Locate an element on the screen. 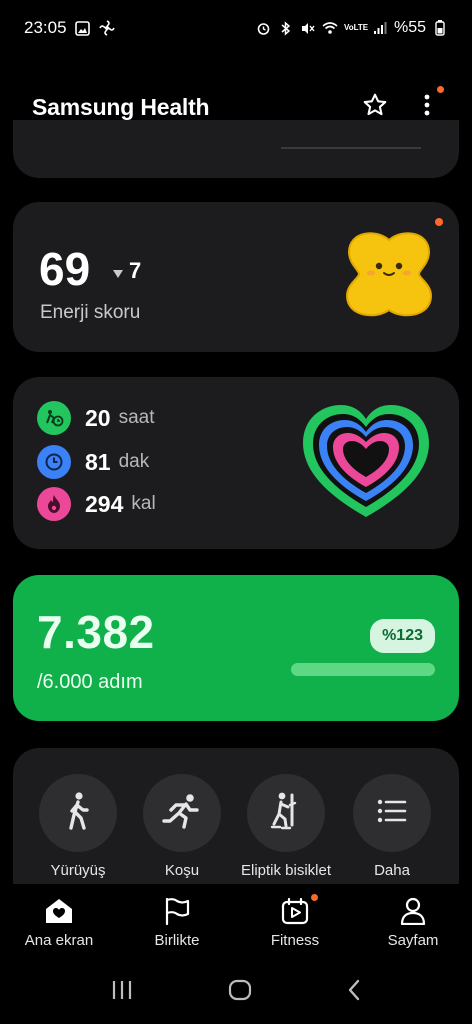 The width and height of the screenshot is (472, 1024). steps-goal: /6.000 adım is located at coordinates (90, 682).